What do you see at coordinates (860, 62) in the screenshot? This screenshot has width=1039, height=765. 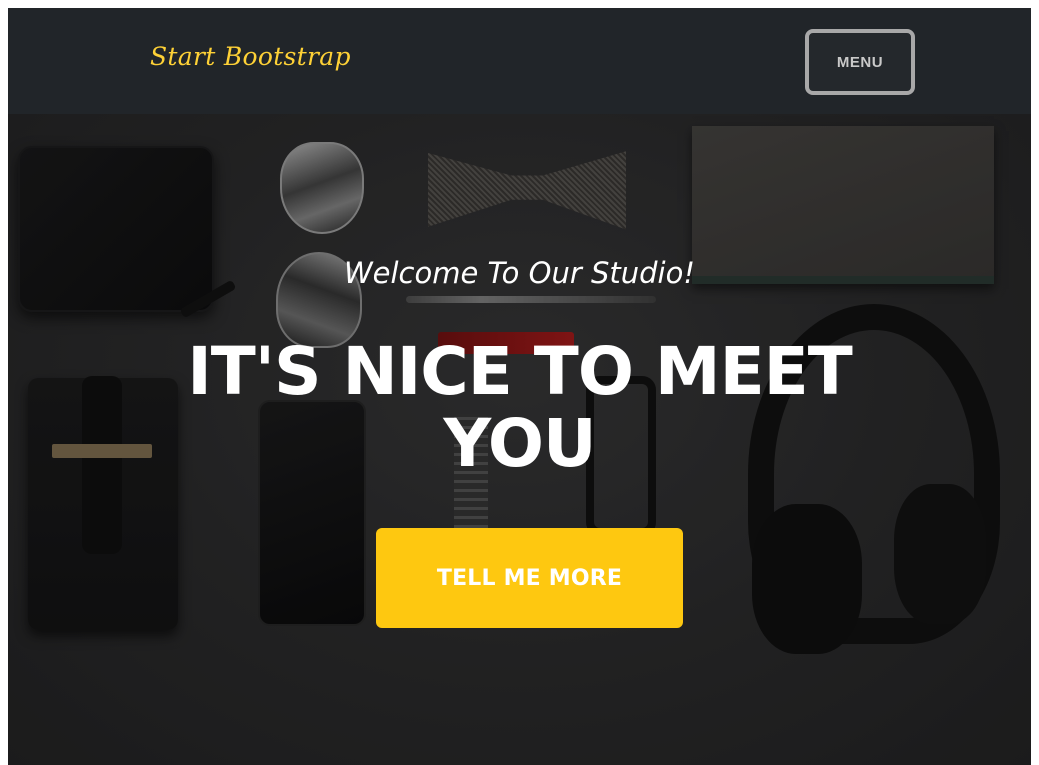 I see `menu-button: MENU` at bounding box center [860, 62].